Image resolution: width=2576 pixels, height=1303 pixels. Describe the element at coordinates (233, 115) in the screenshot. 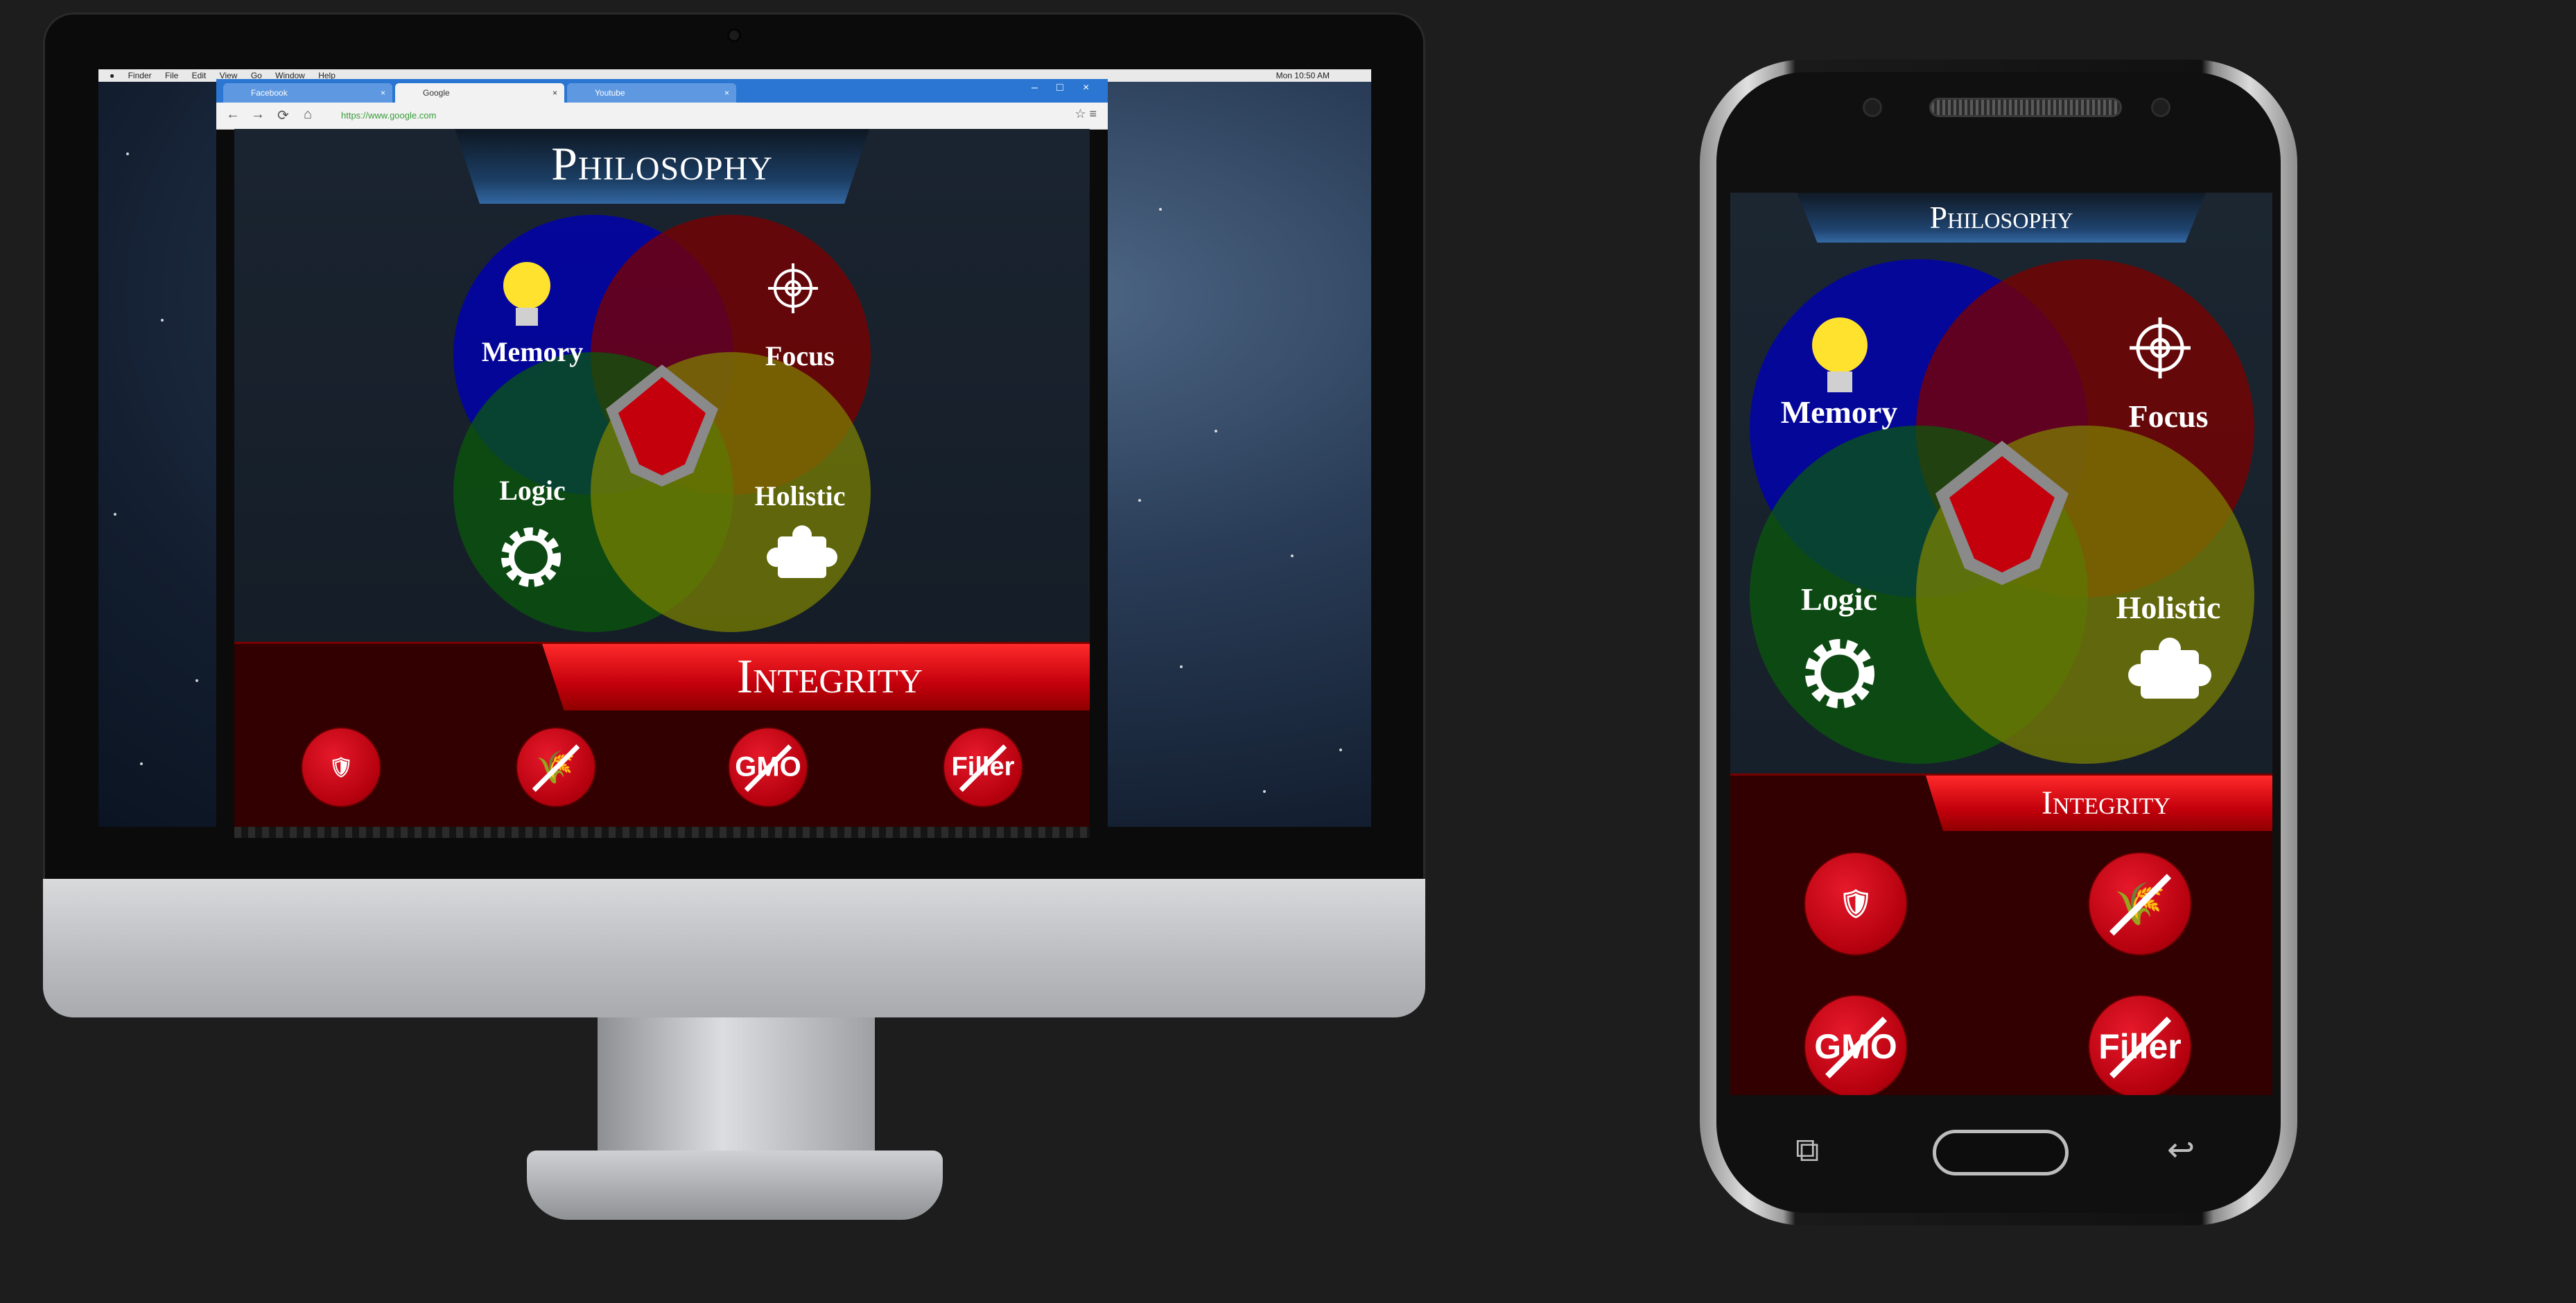

I see `back-arrow-icon: ←` at that location.